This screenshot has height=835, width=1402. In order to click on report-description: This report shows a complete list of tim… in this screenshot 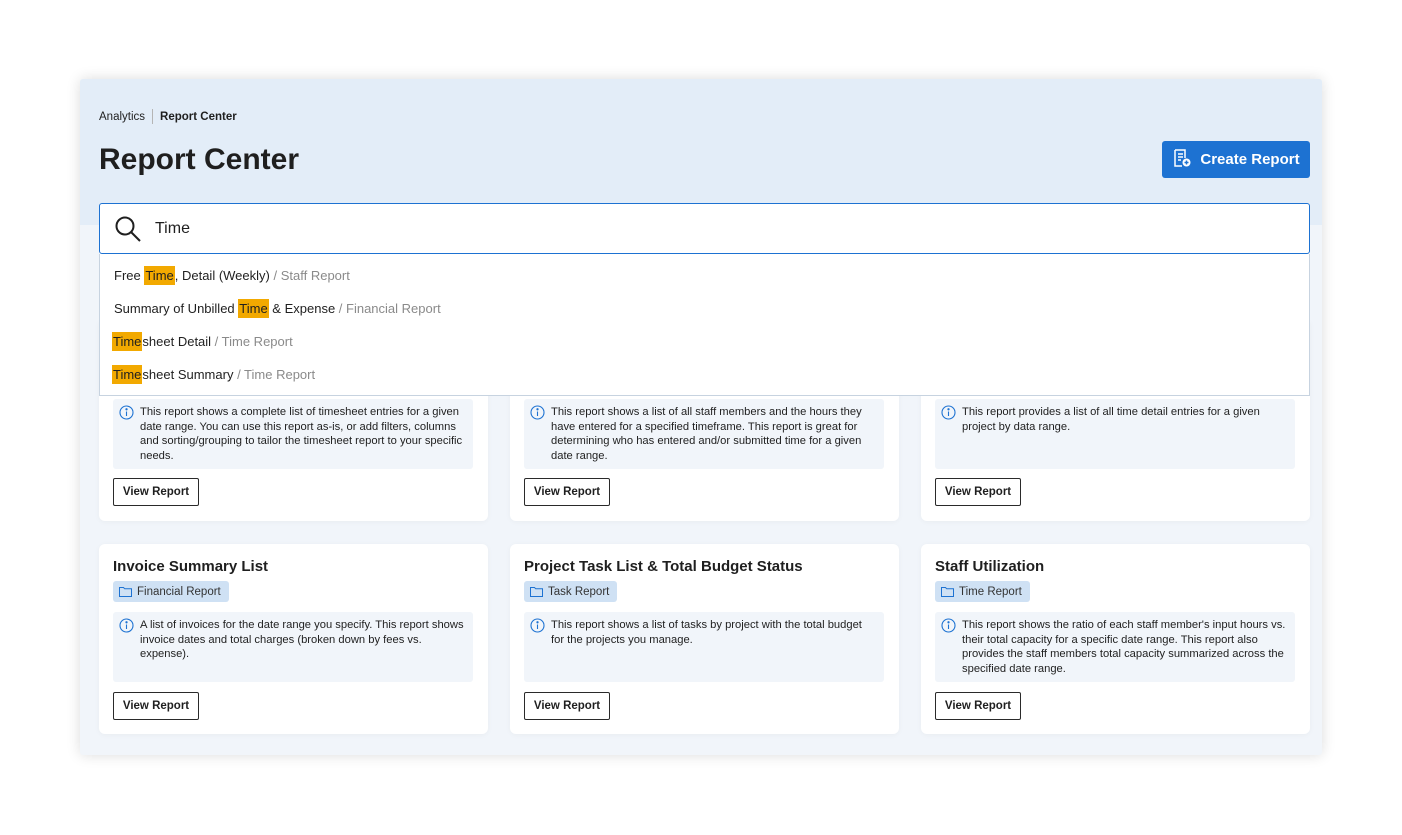, I will do `click(293, 434)`.